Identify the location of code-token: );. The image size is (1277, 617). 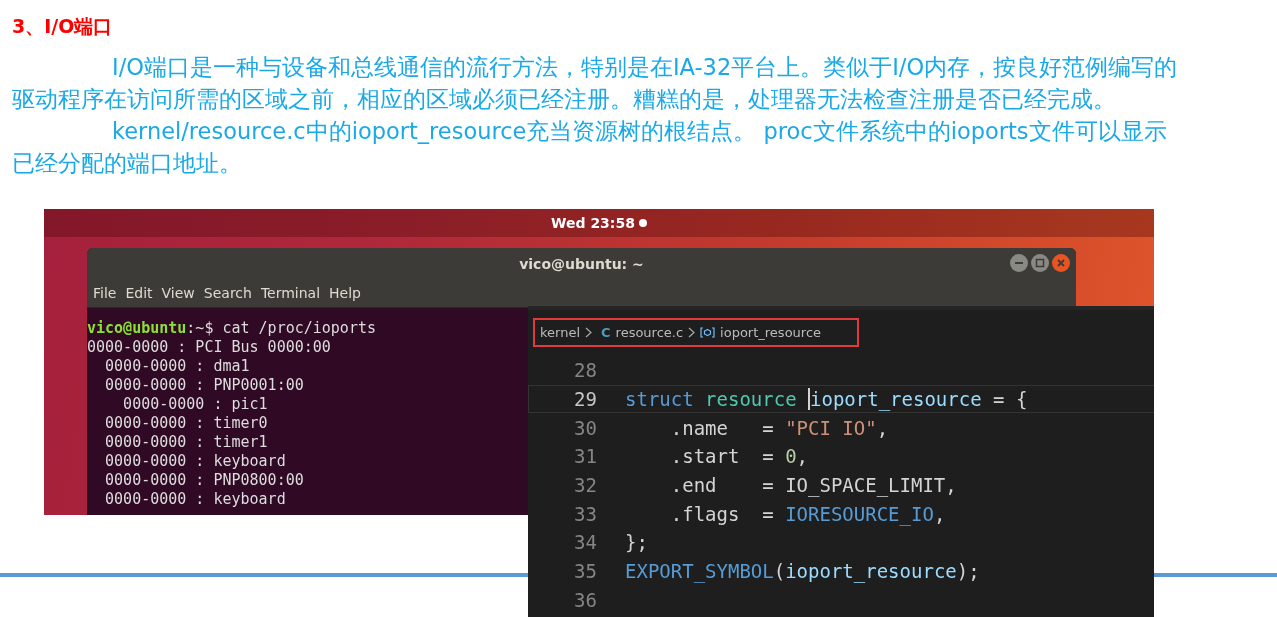
(968, 571).